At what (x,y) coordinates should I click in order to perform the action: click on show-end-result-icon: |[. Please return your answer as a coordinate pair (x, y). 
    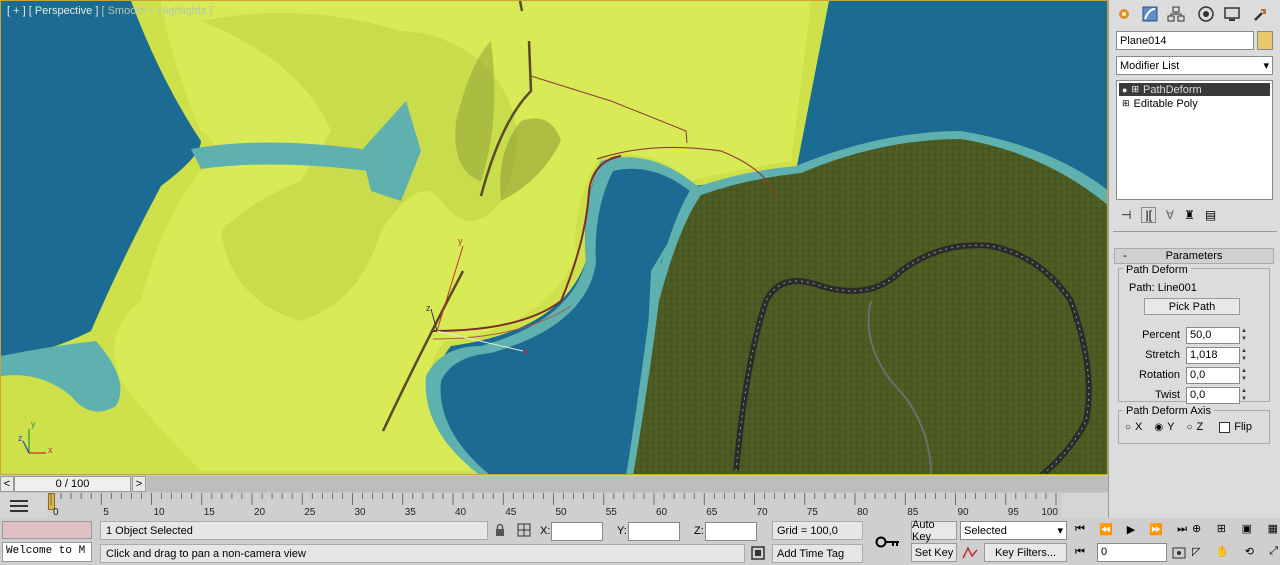
    Looking at the image, I should click on (1148, 215).